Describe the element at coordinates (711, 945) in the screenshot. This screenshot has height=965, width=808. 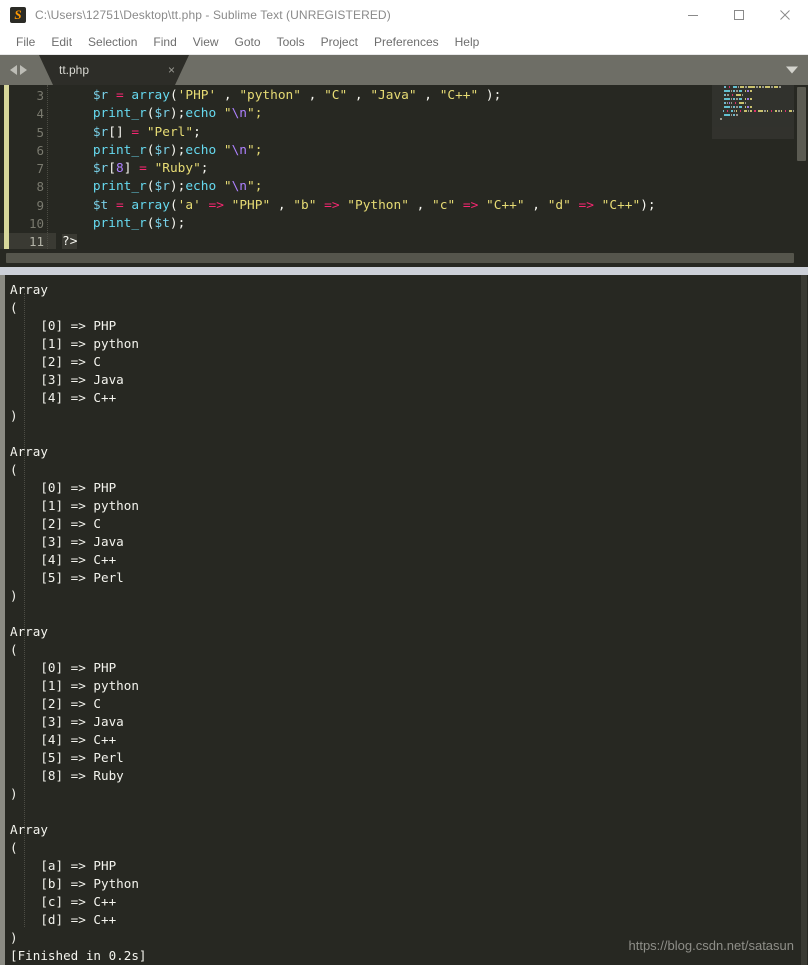
I see `watermark-url: https://blog.csdn.net/satasun` at that location.